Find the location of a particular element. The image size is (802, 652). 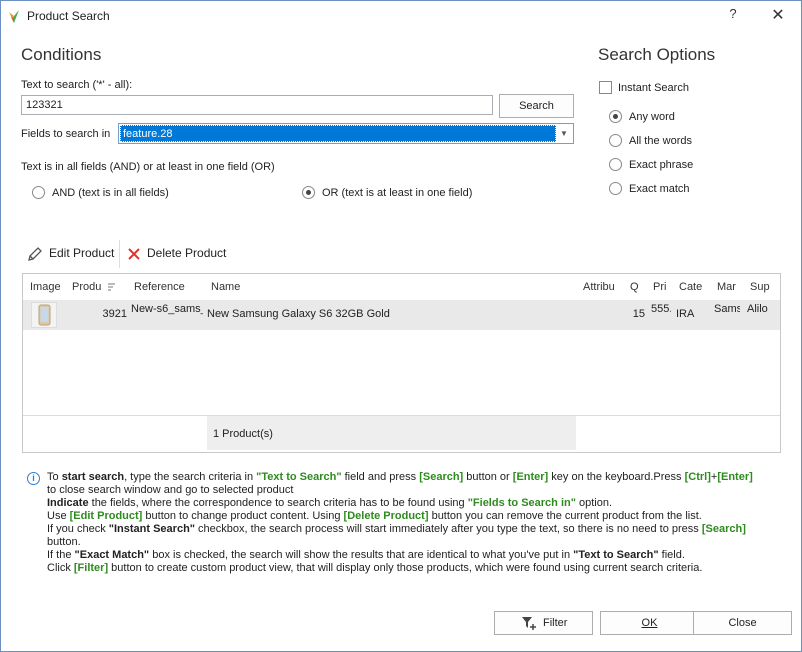

search-text-input: 123321 is located at coordinates (257, 105).